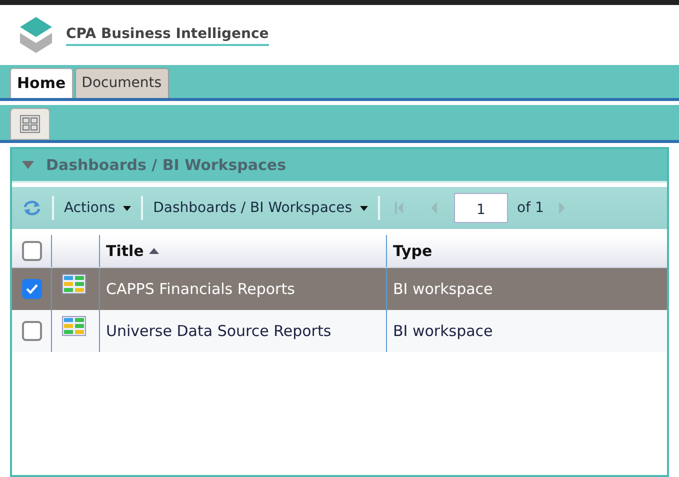  I want to click on tab: Documents, so click(121, 83).